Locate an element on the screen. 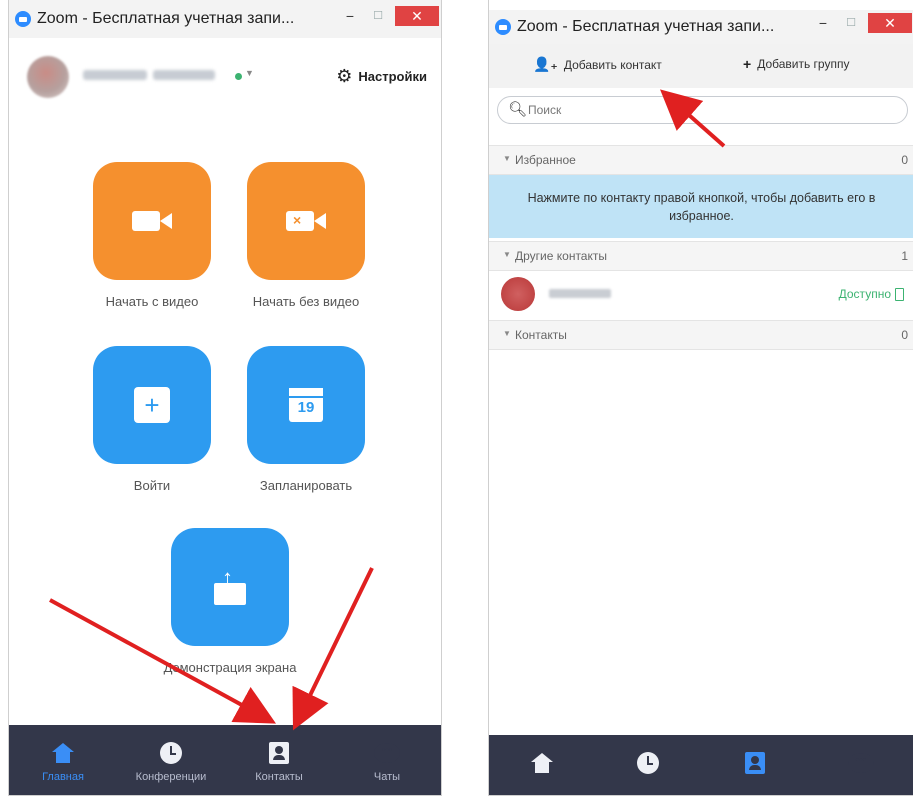 Image resolution: width=913 pixels, height=803 pixels. join-label: Войти is located at coordinates (152, 485).